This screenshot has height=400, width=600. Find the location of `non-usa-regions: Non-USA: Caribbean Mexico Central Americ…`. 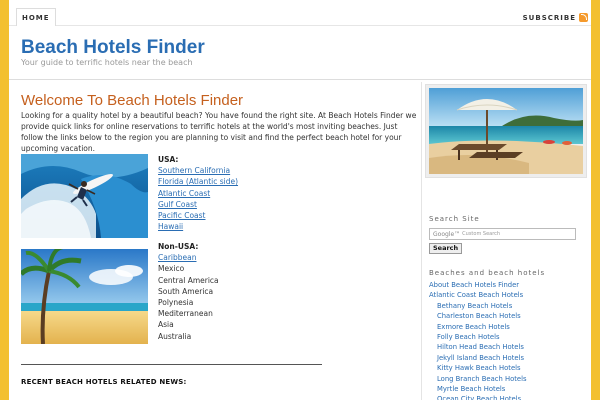

non-usa-regions: Non-USA: Caribbean Mexico Central Americ… is located at coordinates (188, 291).